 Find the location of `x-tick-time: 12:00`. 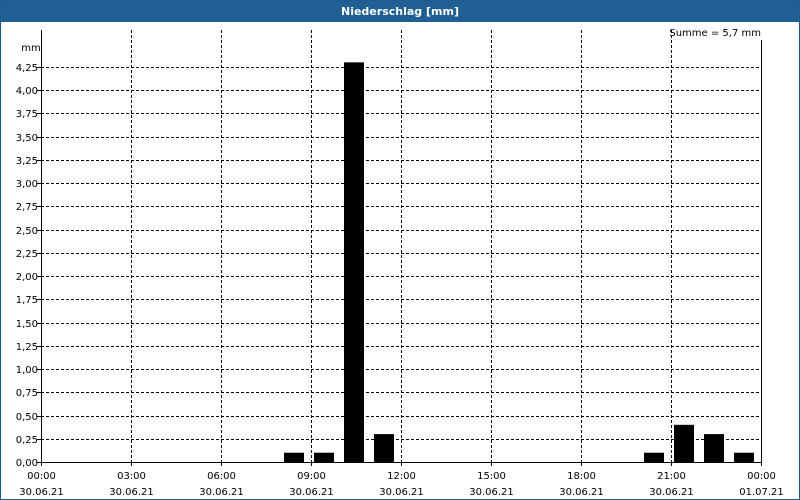

x-tick-time: 12:00 is located at coordinates (401, 476).